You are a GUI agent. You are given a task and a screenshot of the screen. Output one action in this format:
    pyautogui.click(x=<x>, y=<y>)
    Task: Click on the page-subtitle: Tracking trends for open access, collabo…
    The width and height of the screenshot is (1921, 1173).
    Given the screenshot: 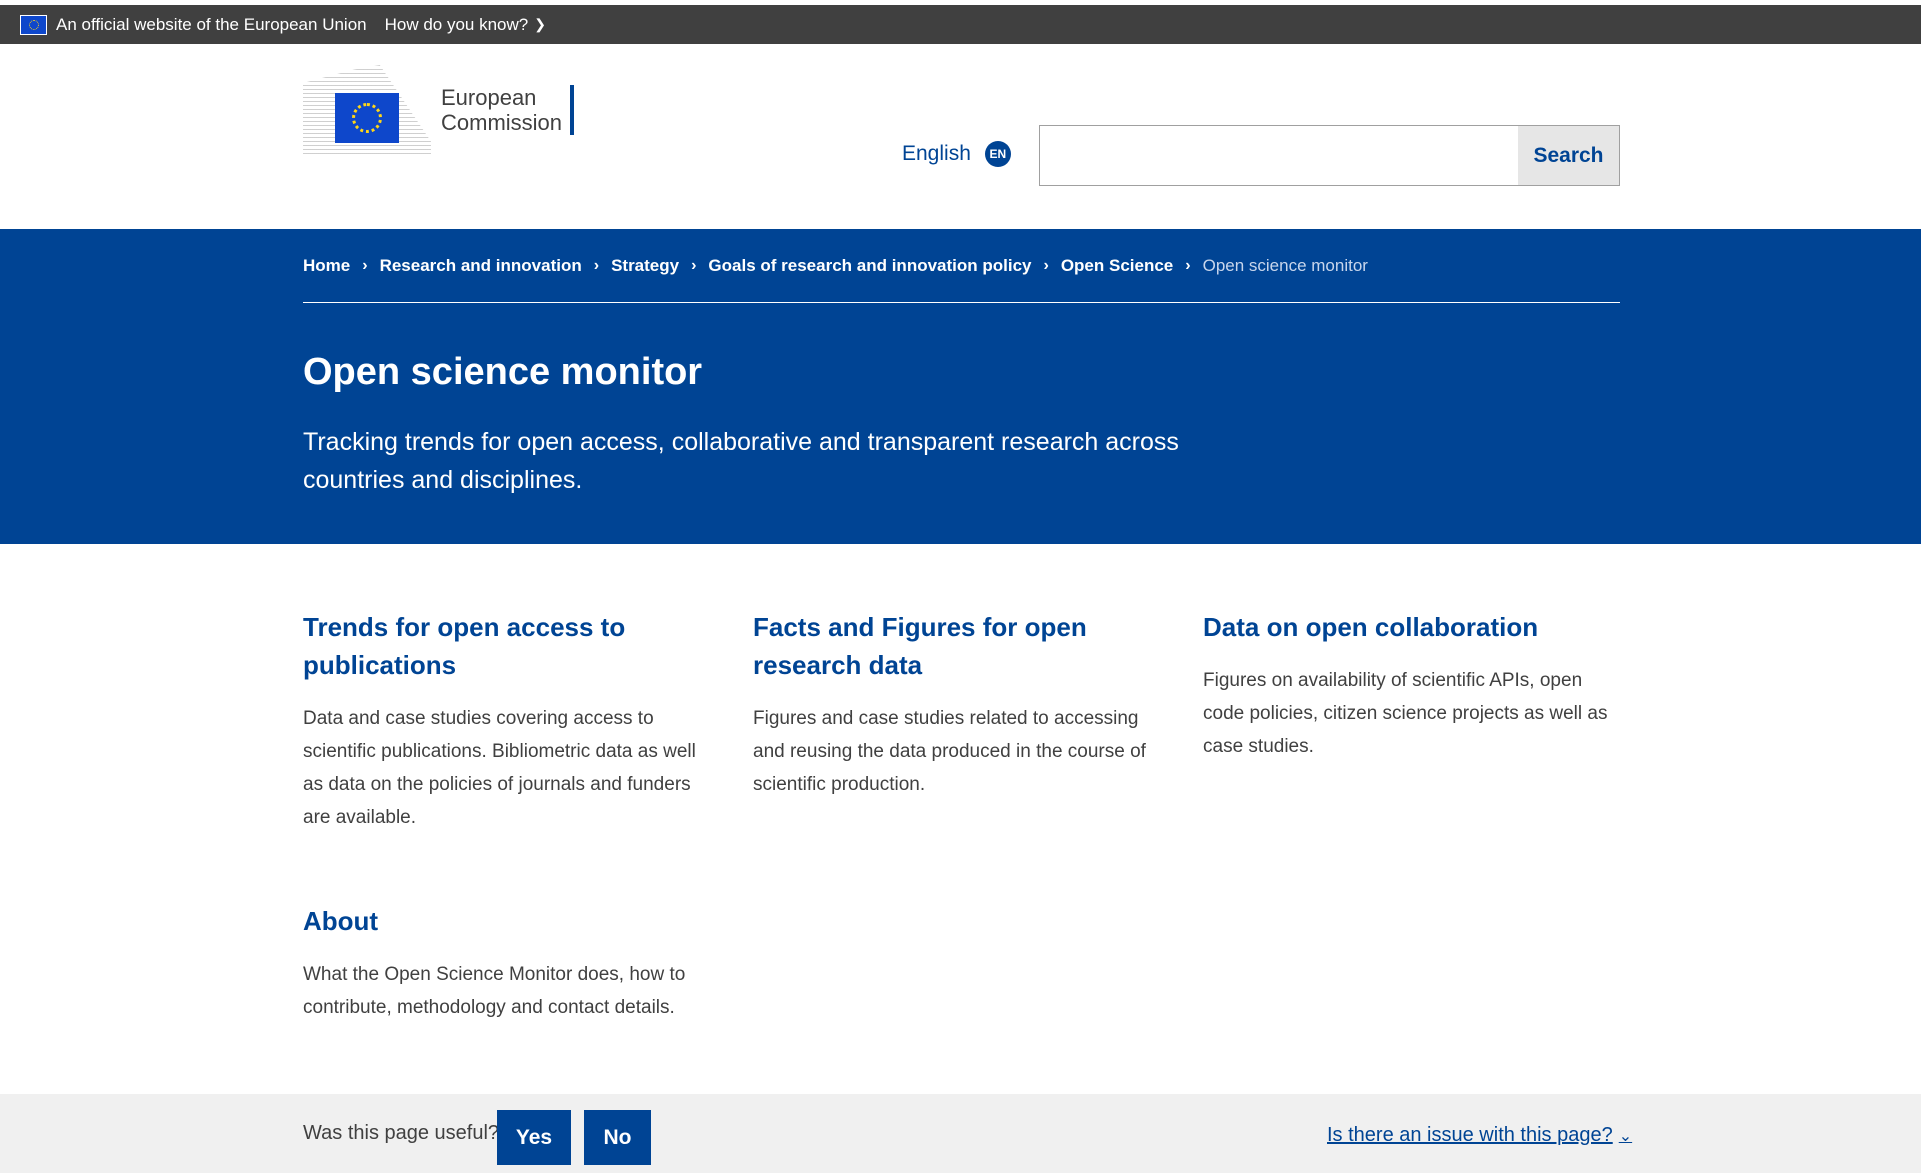 What is the action you would take?
    pyautogui.click(x=741, y=461)
    